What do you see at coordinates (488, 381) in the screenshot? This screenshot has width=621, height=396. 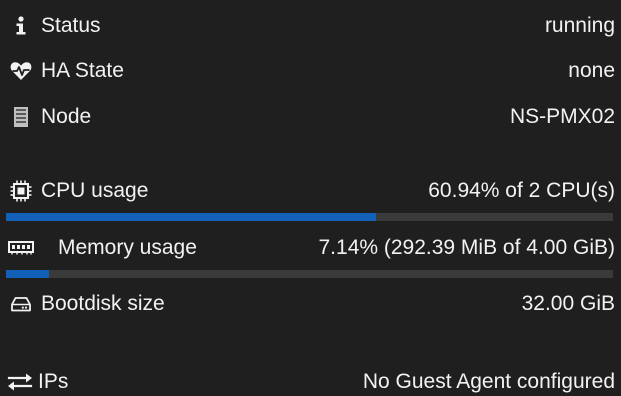 I see `ips-value: No Guest Agent configured` at bounding box center [488, 381].